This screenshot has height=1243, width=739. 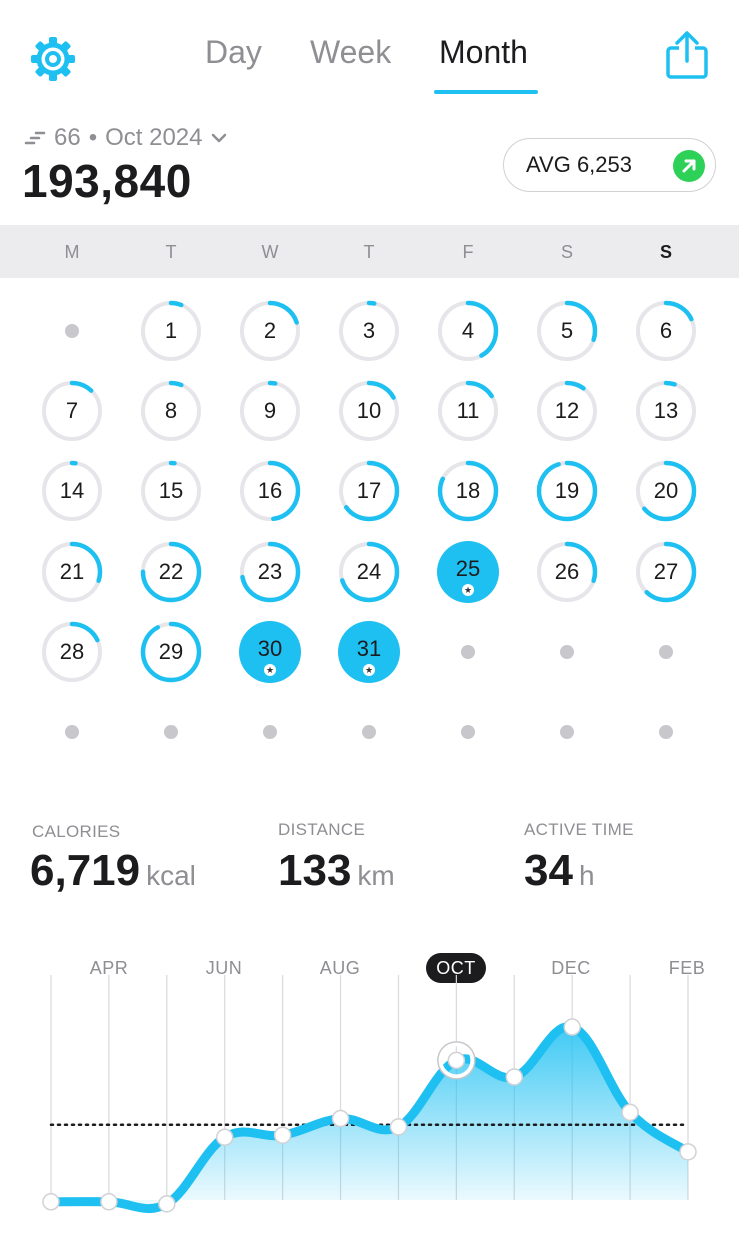 What do you see at coordinates (350, 52) in the screenshot?
I see `tab-week: Week` at bounding box center [350, 52].